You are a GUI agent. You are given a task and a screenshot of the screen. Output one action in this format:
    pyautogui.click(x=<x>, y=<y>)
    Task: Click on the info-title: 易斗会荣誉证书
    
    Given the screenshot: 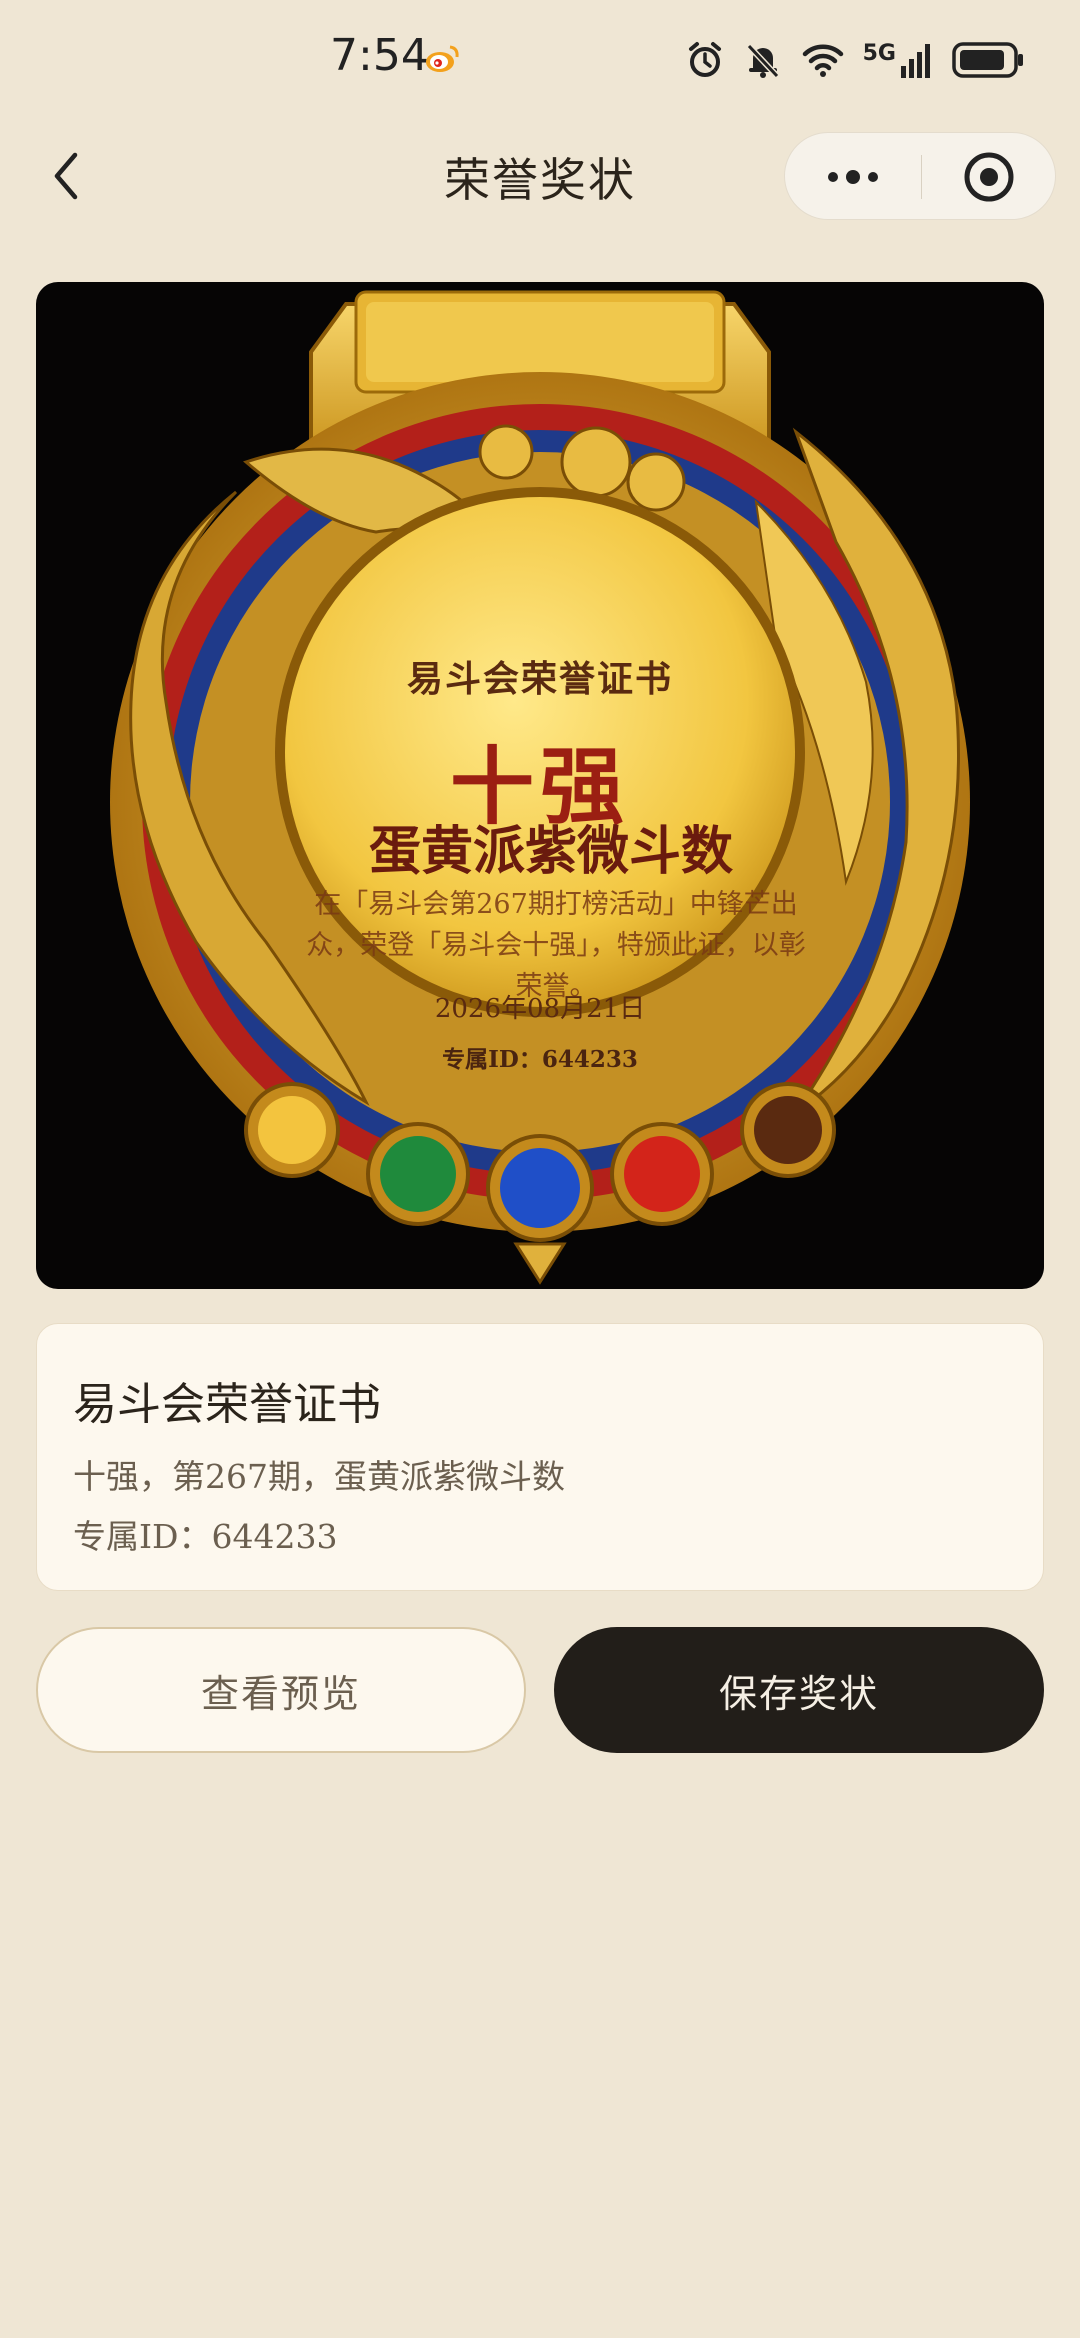 What is the action you would take?
    pyautogui.click(x=227, y=1404)
    